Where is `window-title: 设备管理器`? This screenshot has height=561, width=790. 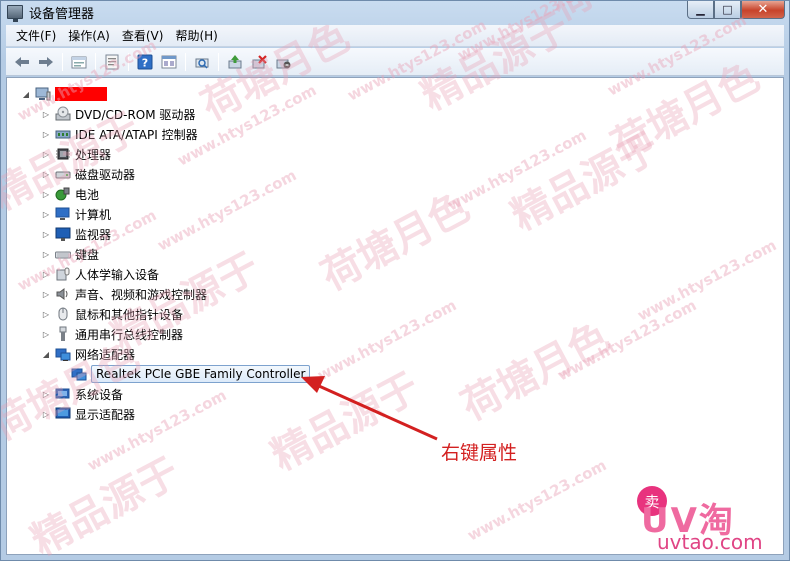
window-title: 设备管理器 is located at coordinates (62, 14).